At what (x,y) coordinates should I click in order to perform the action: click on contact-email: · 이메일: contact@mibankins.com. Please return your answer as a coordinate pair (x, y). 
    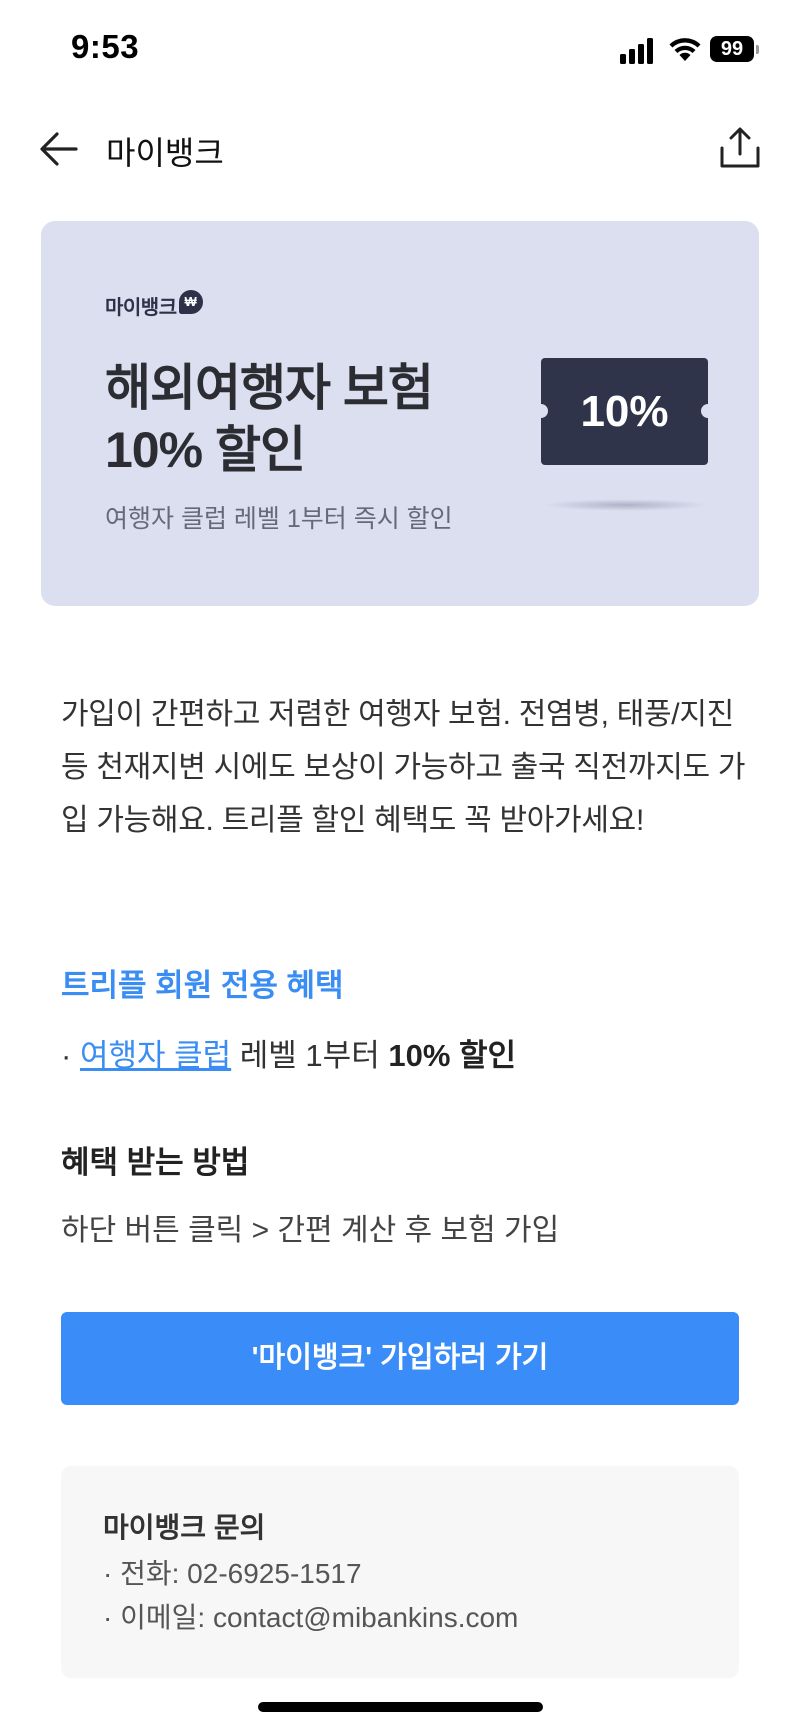
    Looking at the image, I should click on (310, 1616).